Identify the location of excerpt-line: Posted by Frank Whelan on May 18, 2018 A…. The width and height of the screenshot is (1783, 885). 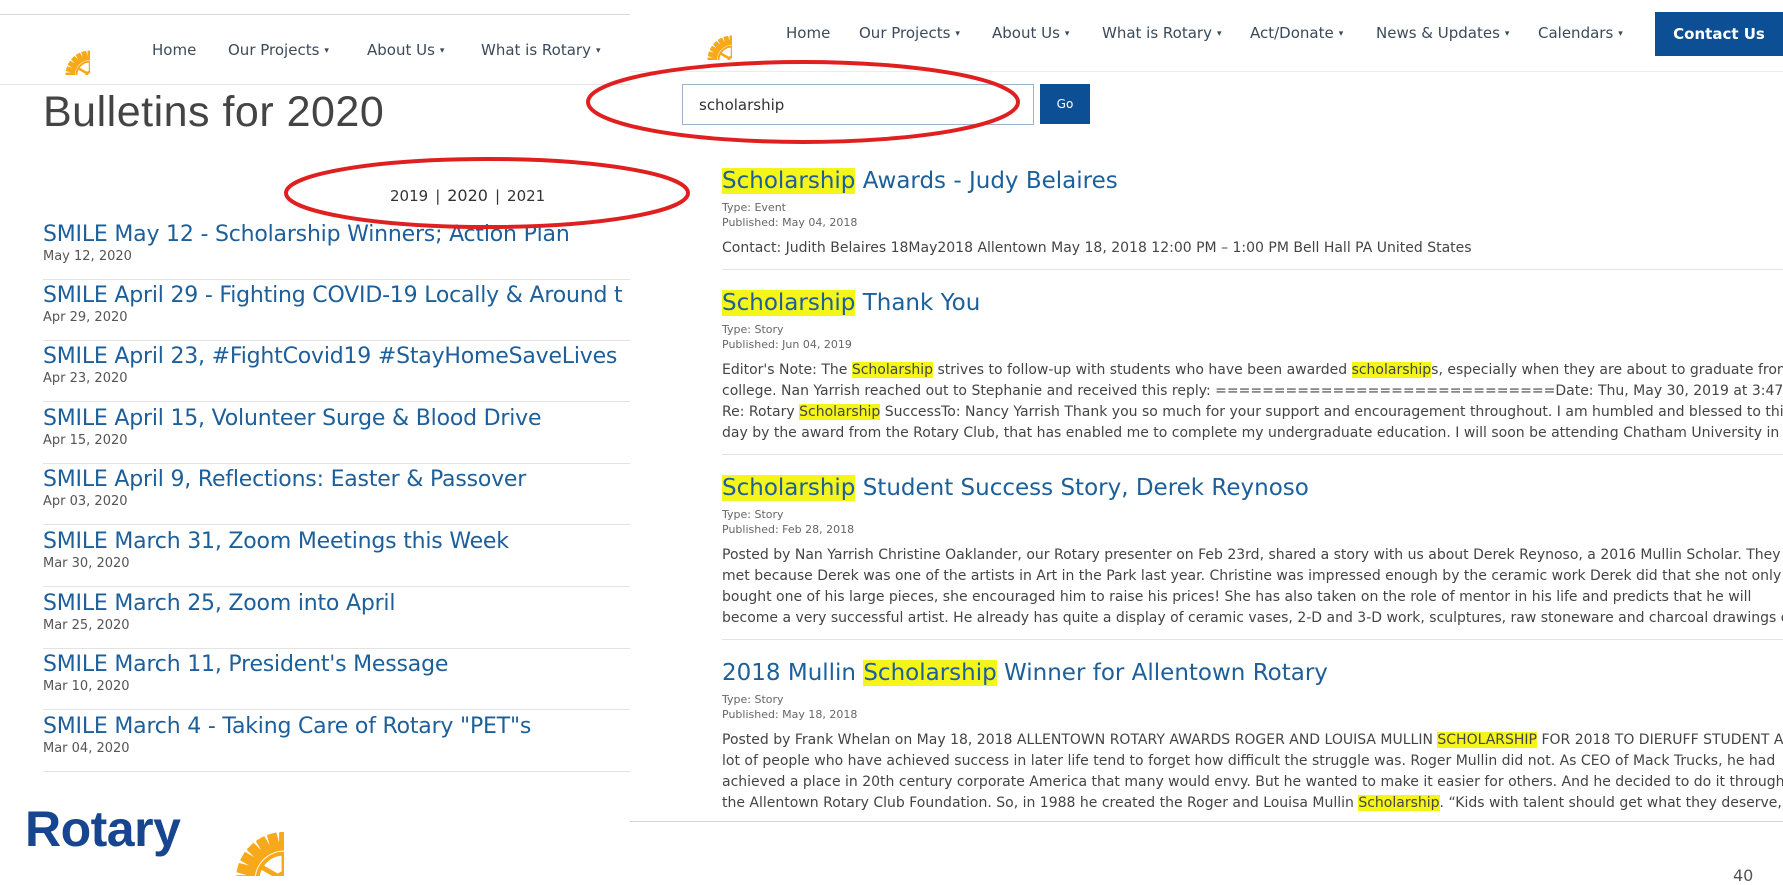
(1252, 740).